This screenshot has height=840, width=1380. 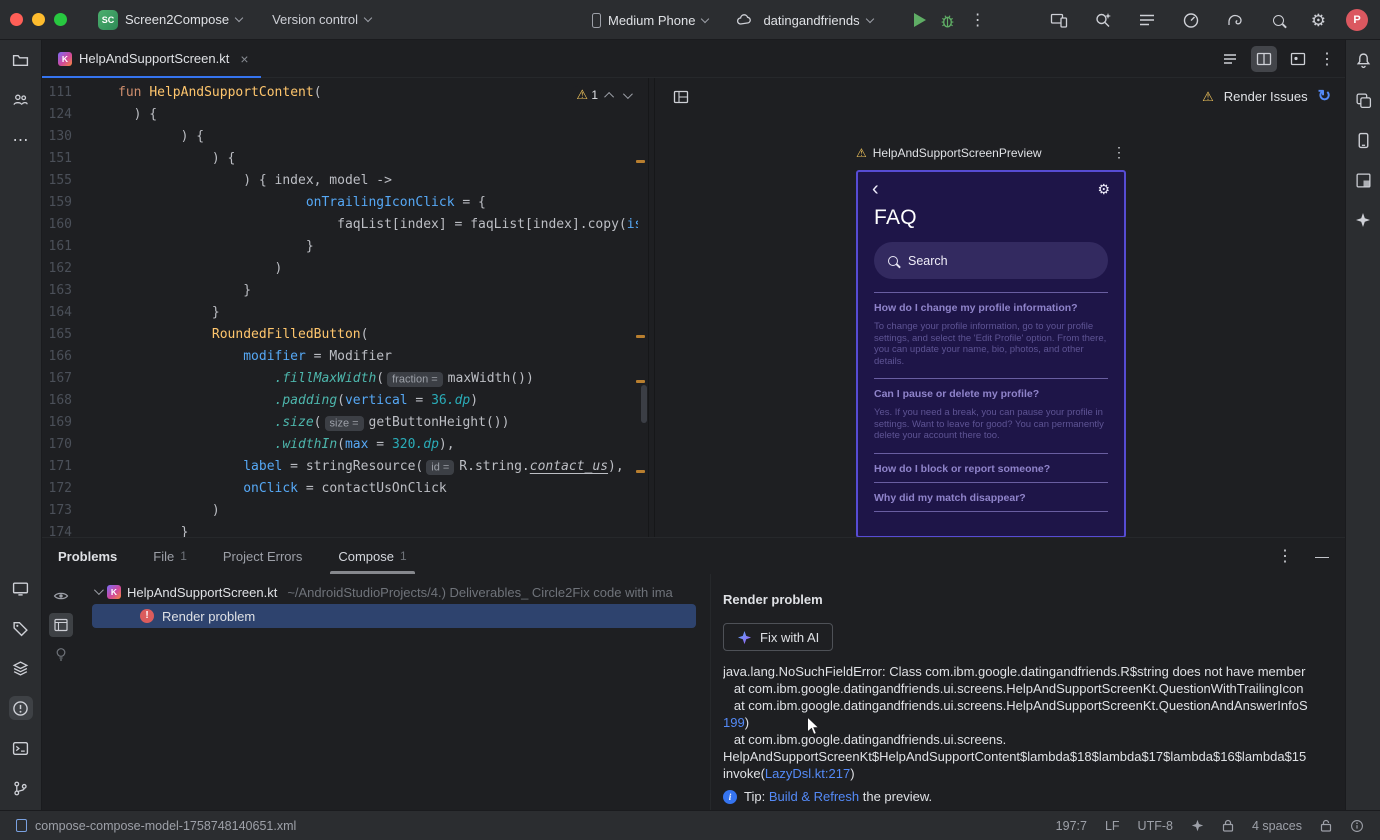 What do you see at coordinates (57, 401) in the screenshot?
I see `gutter-line-number: 168` at bounding box center [57, 401].